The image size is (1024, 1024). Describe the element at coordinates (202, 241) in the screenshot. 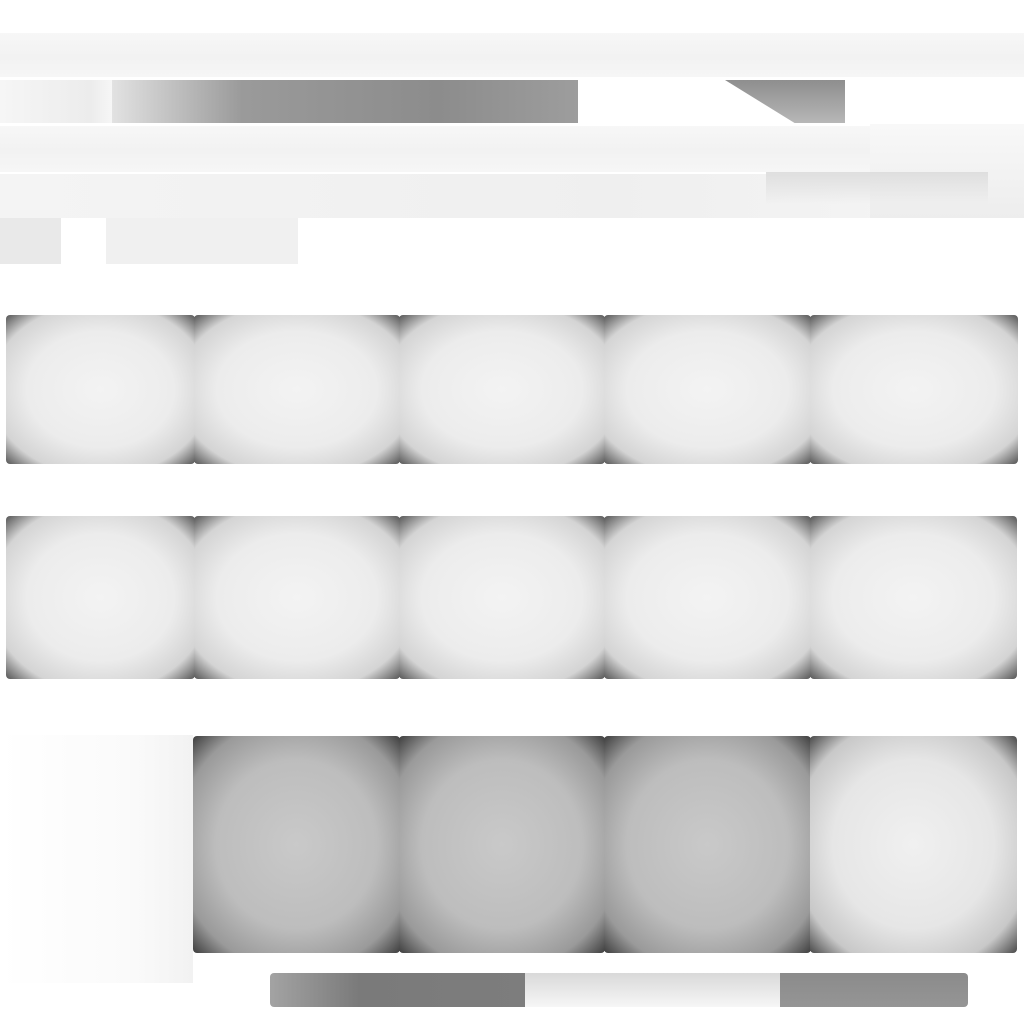

I see `tab-chip-right` at that location.